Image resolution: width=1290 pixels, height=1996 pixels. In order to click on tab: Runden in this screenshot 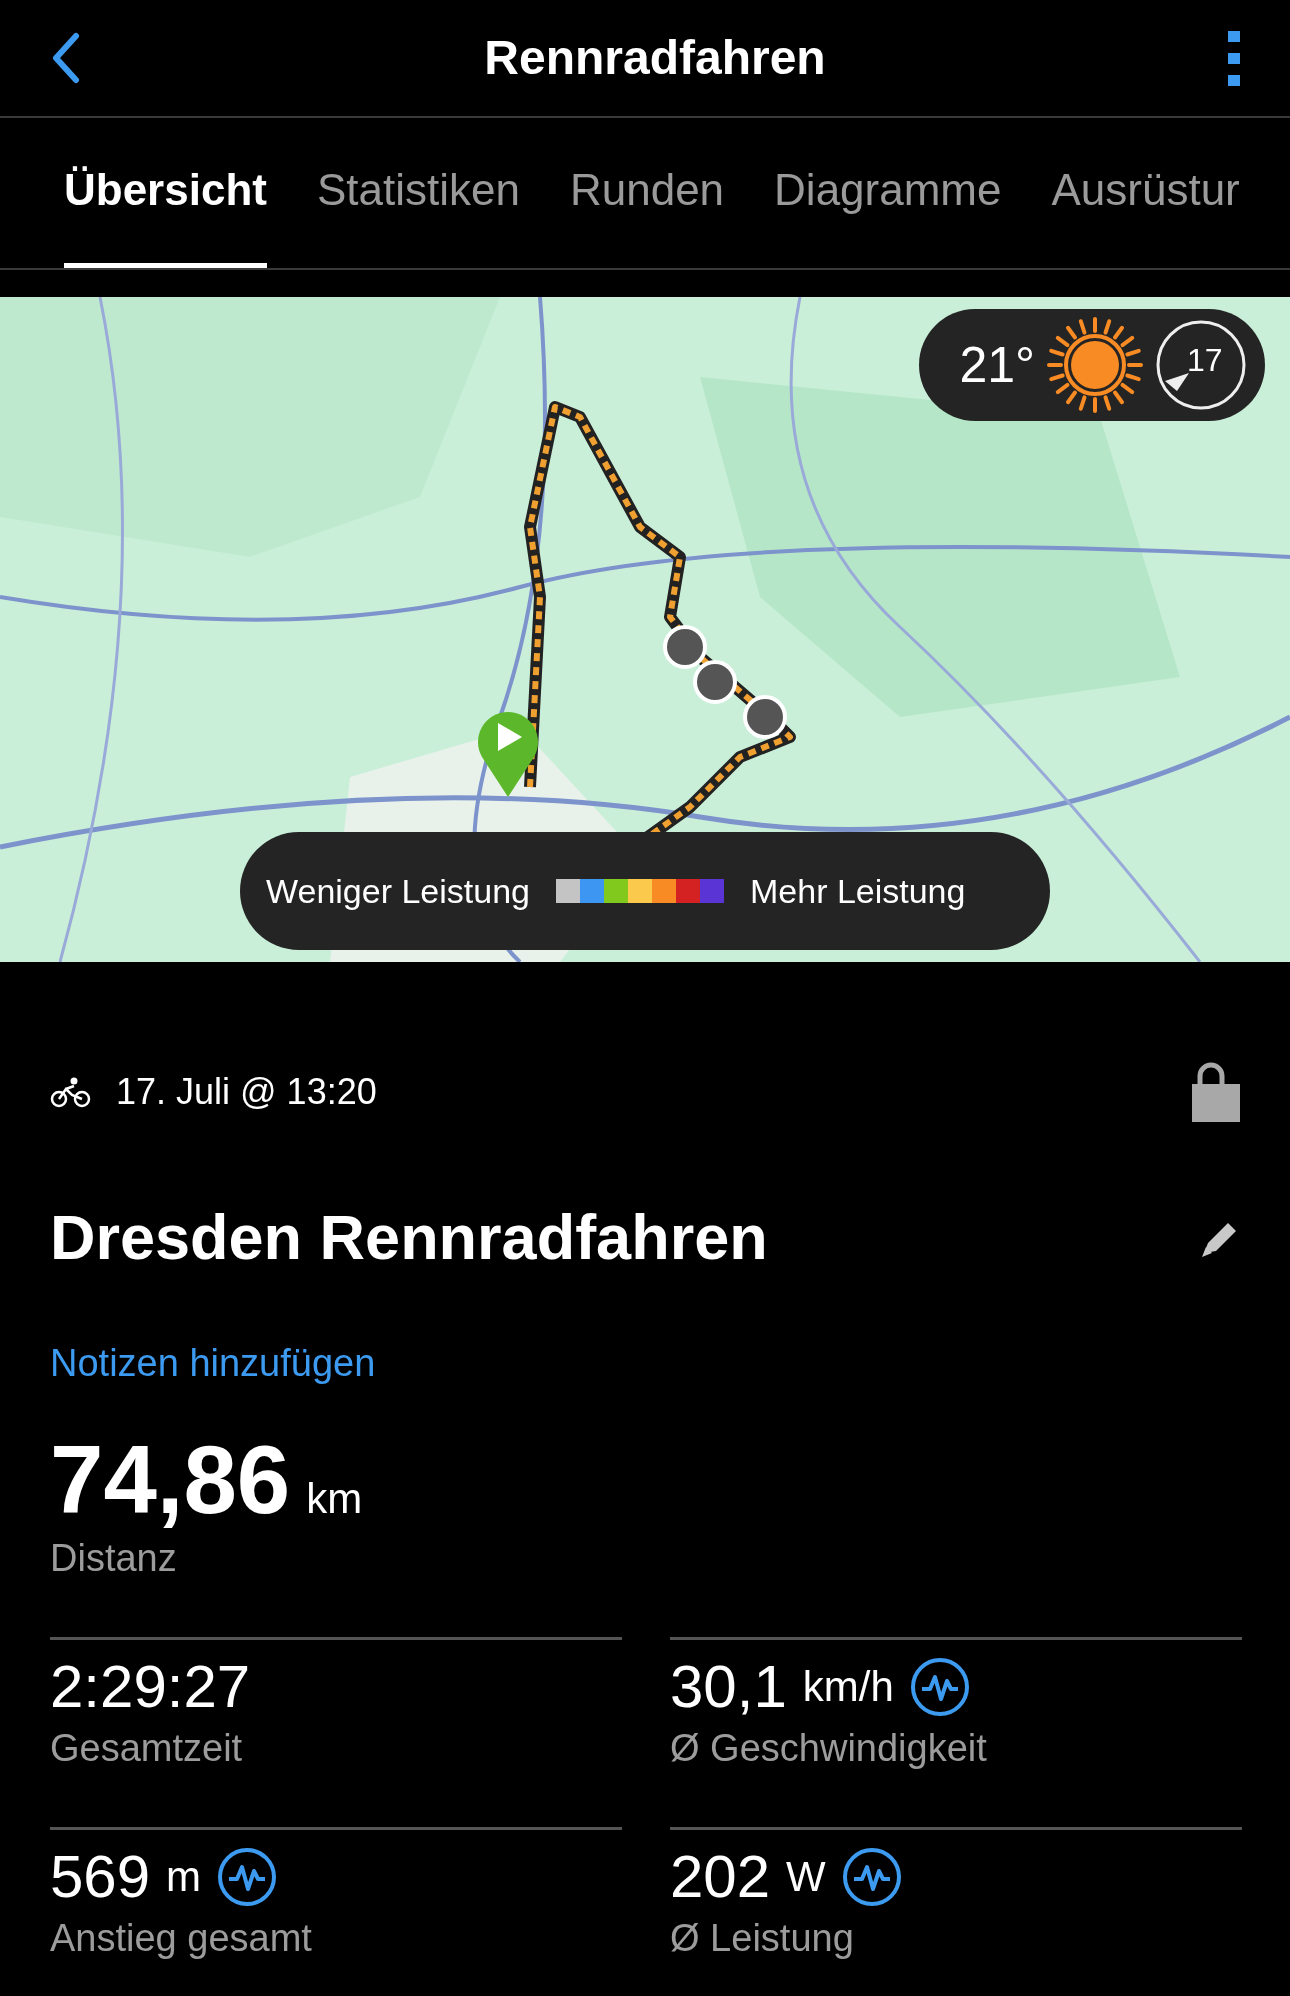, I will do `click(647, 193)`.